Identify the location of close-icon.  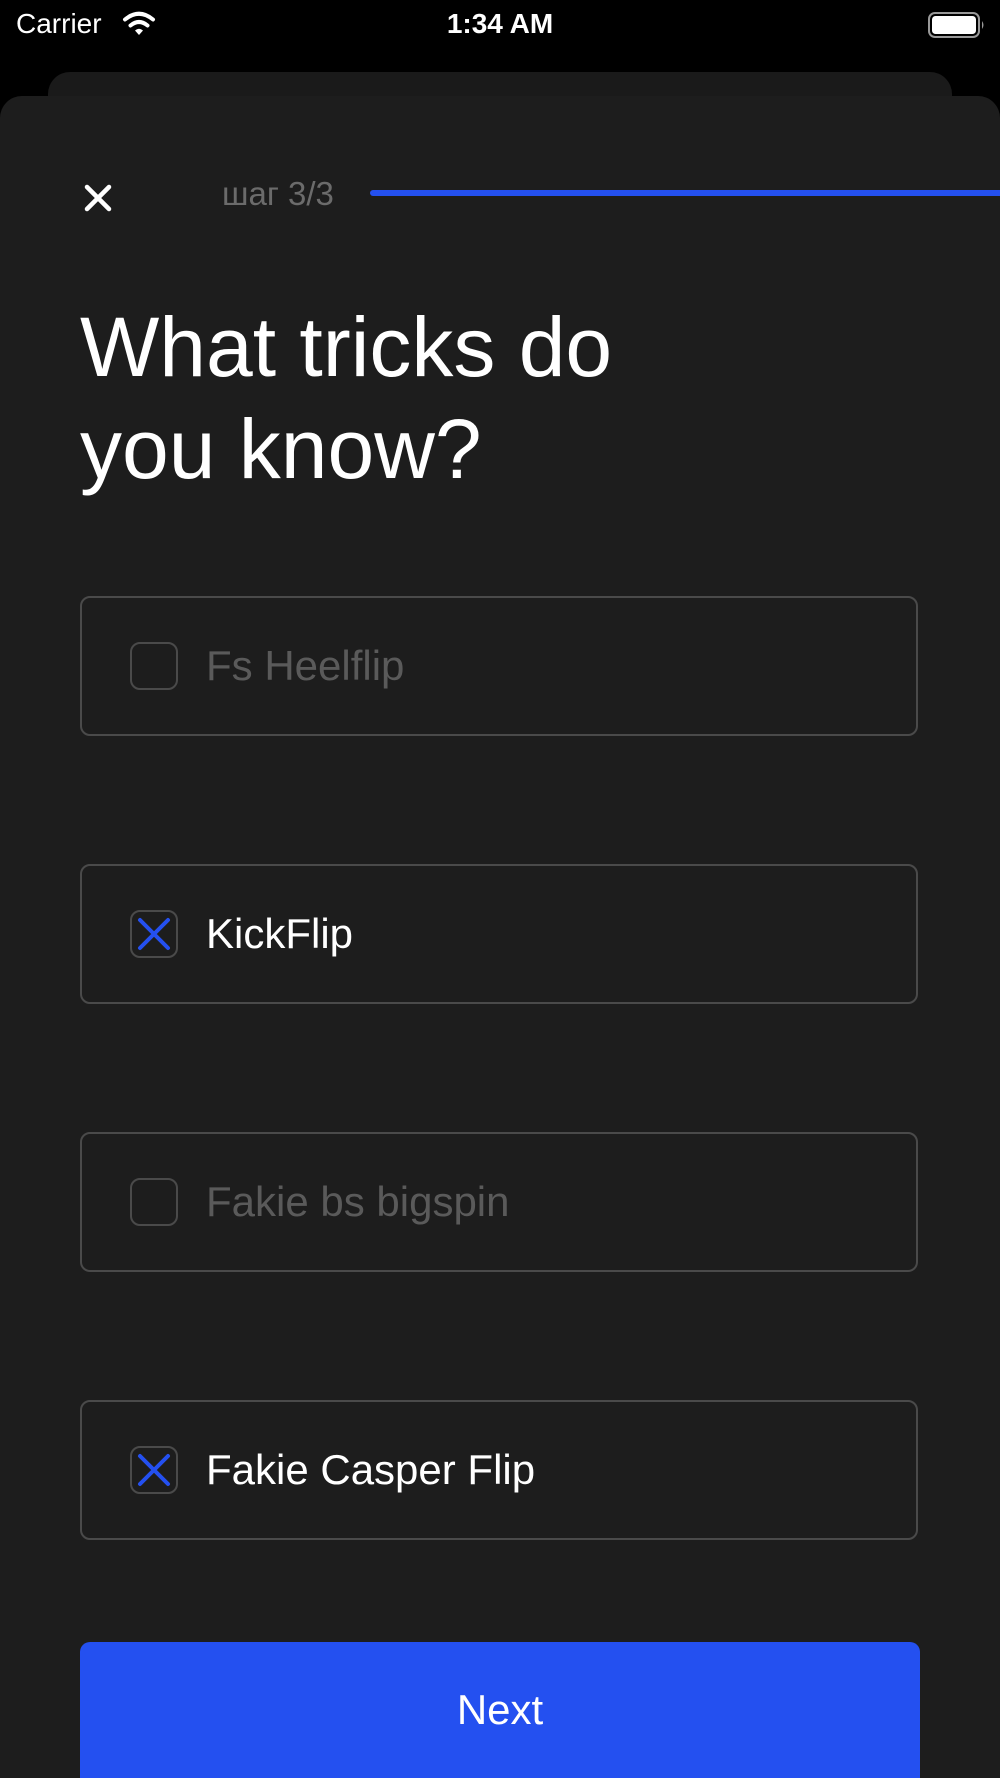
(98, 198).